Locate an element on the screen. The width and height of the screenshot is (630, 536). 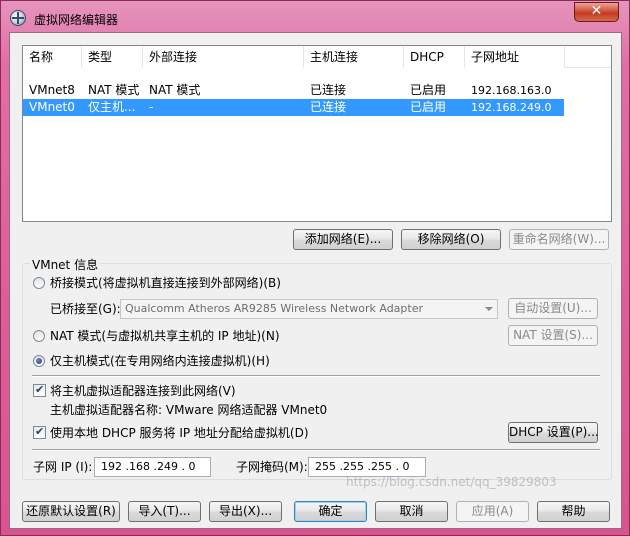
cell-external: NAT 模式 is located at coordinates (175, 90).